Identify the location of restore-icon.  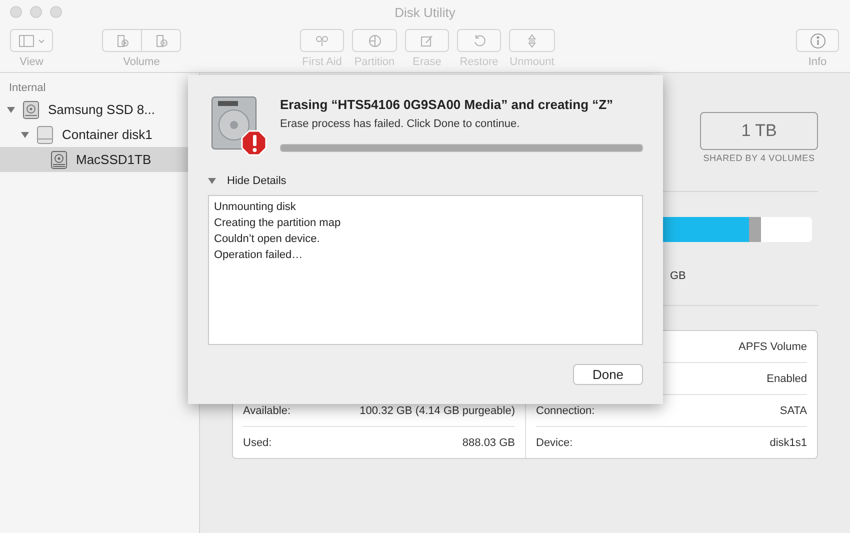
(479, 41).